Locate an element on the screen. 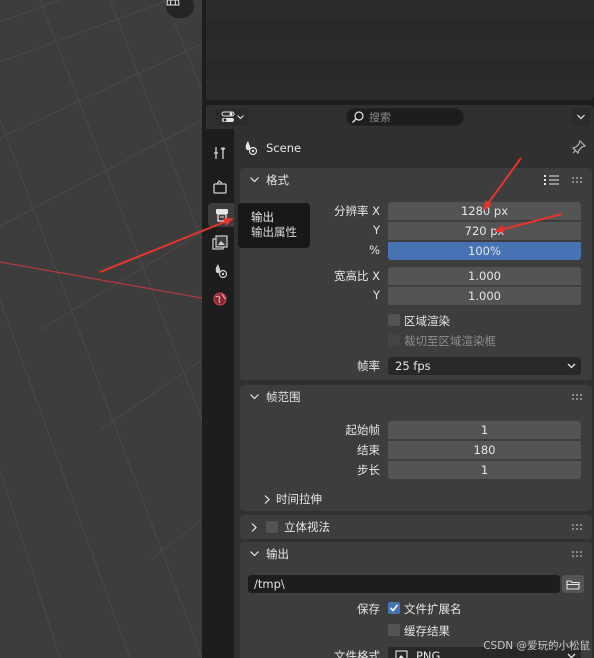  context-breadcrumb: Scene is located at coordinates (271, 148).